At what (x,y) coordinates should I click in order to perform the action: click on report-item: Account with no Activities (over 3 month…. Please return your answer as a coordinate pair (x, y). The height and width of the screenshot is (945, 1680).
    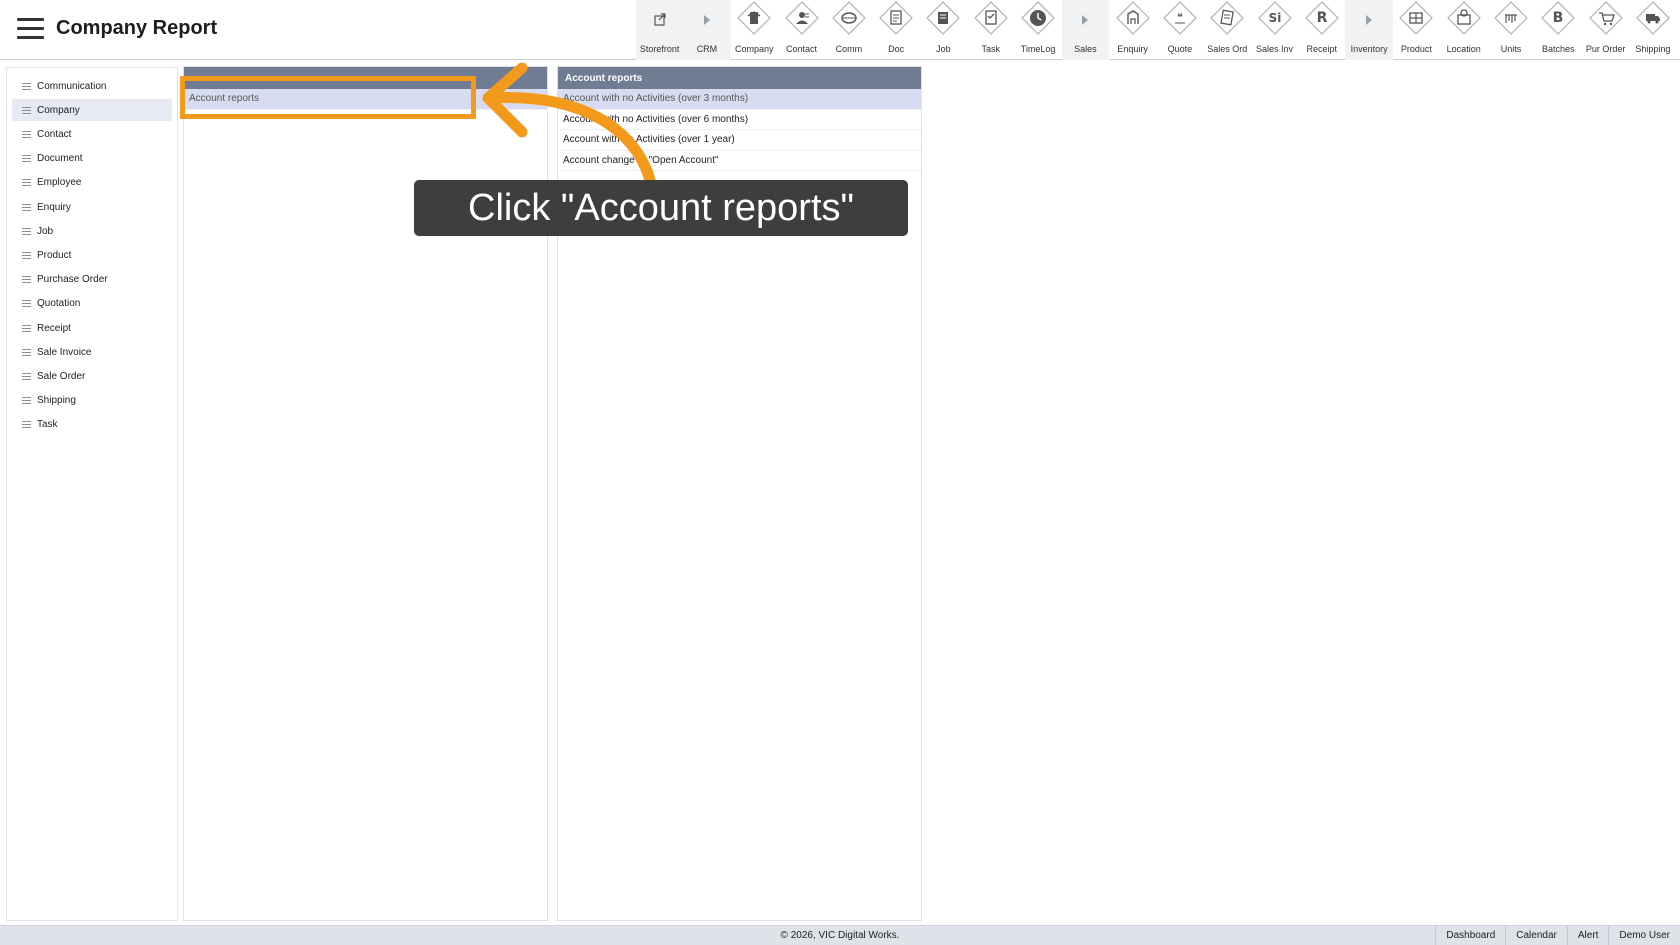
    Looking at the image, I should click on (739, 99).